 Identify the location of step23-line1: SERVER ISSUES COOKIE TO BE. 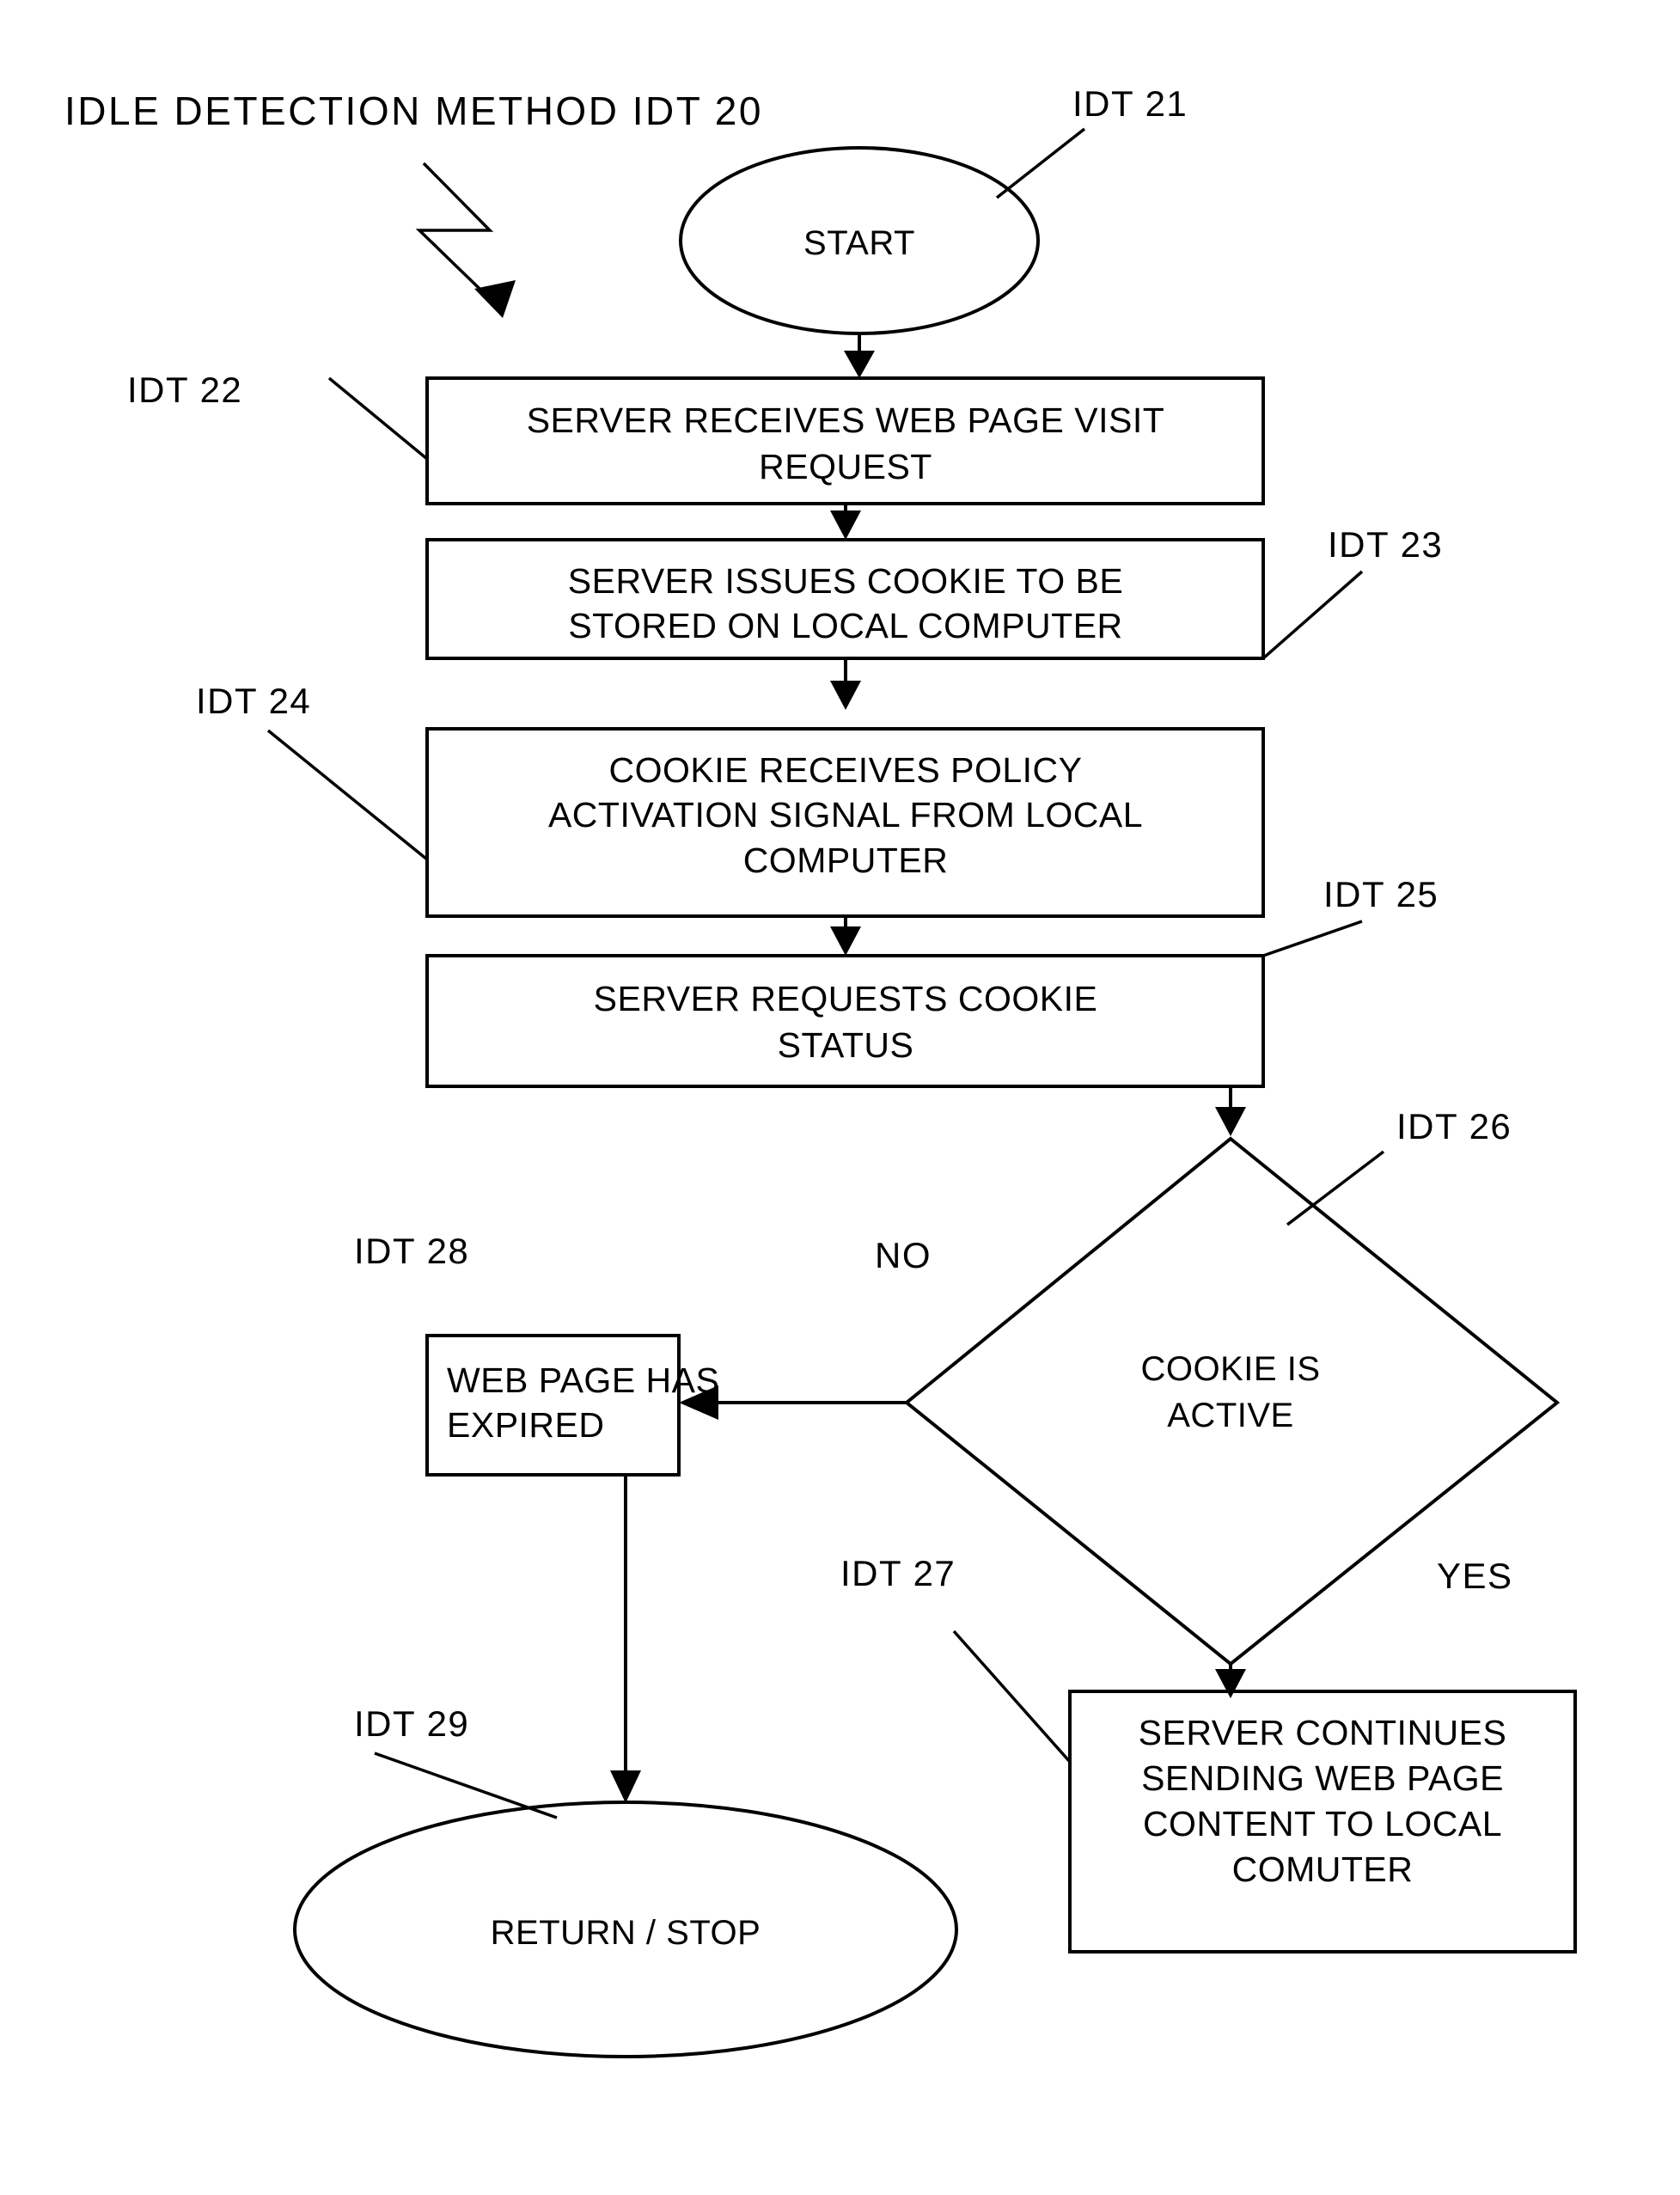
(846, 581).